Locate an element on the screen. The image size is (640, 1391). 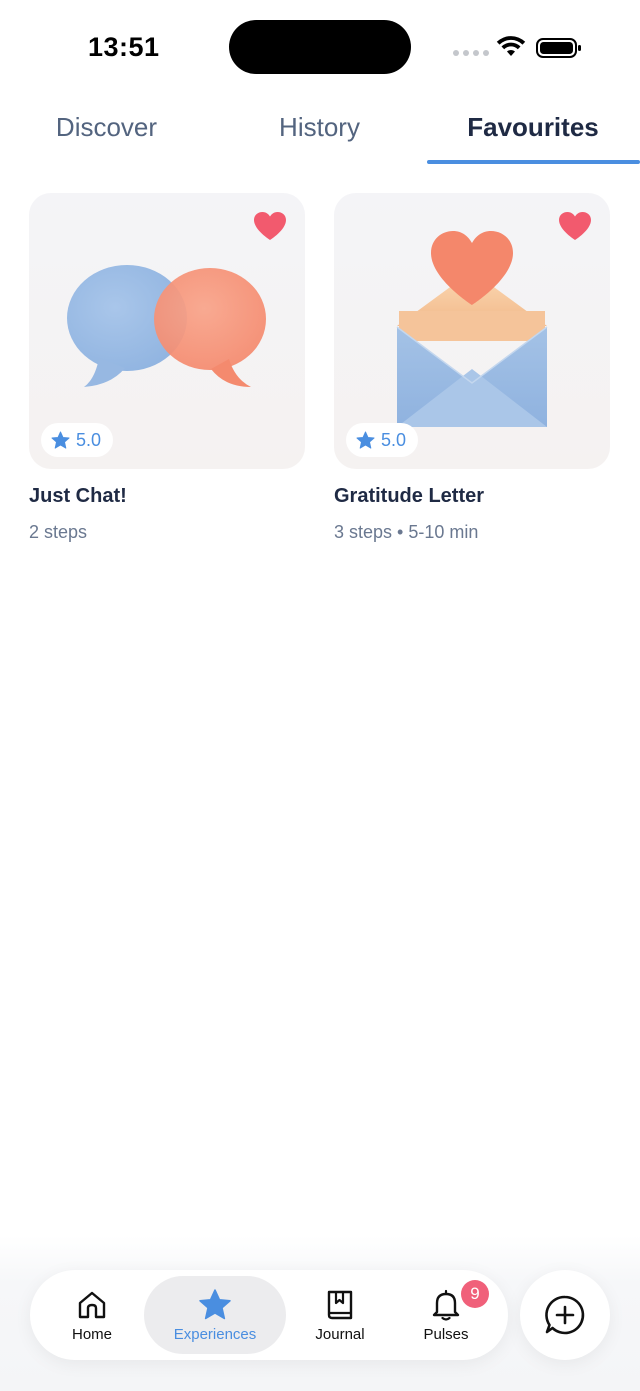
nav-item-home: Home is located at coordinates (92, 1315).